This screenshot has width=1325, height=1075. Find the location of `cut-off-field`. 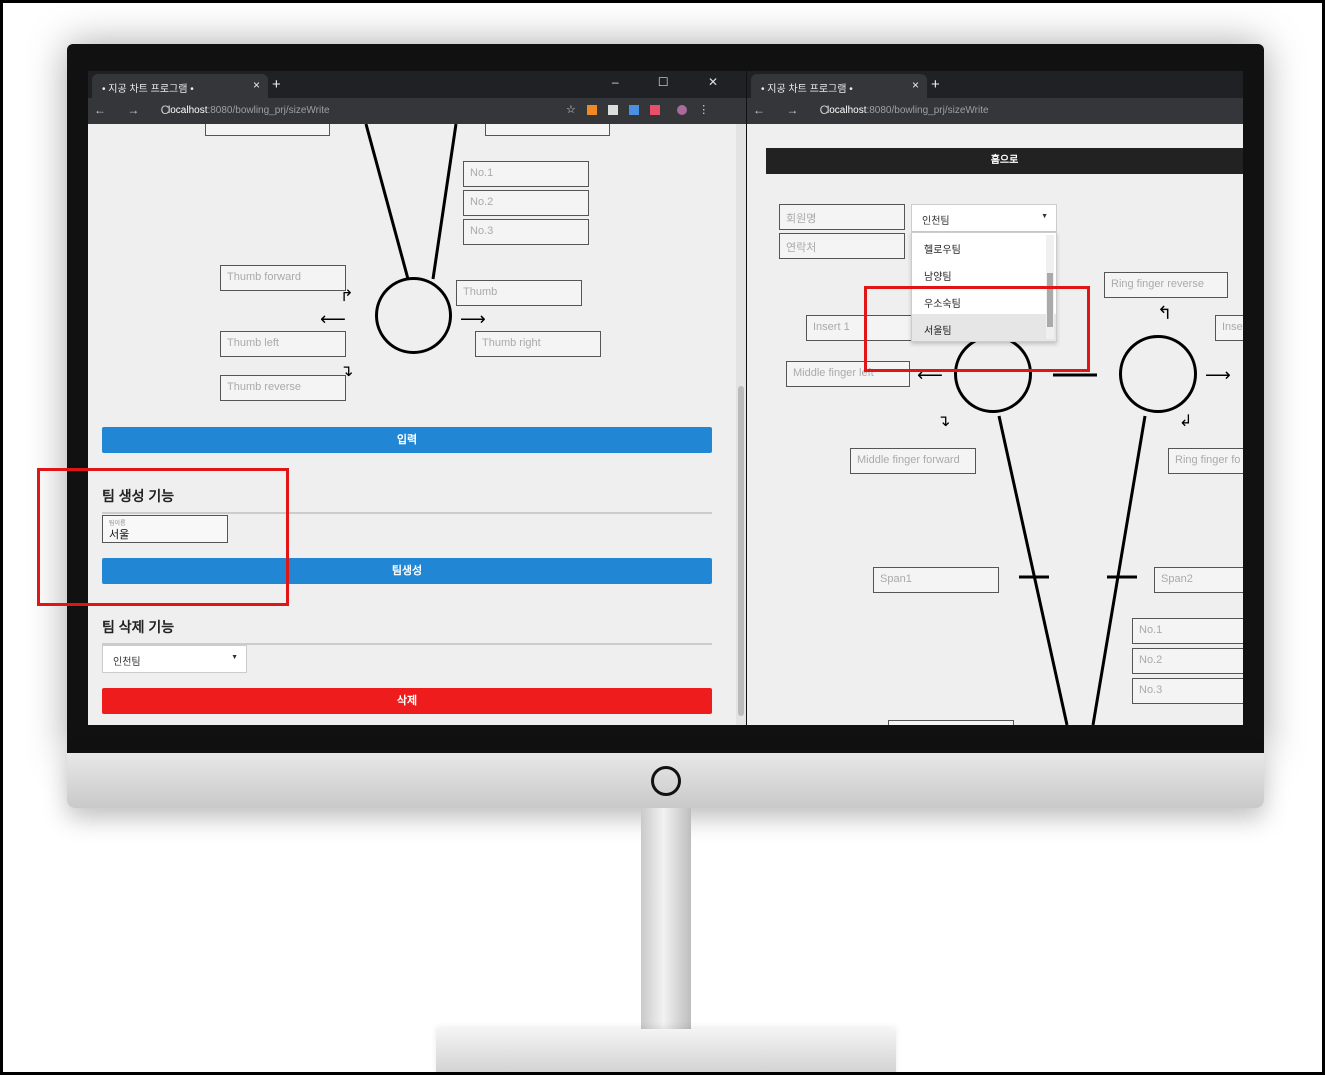

cut-off-field is located at coordinates (951, 722).